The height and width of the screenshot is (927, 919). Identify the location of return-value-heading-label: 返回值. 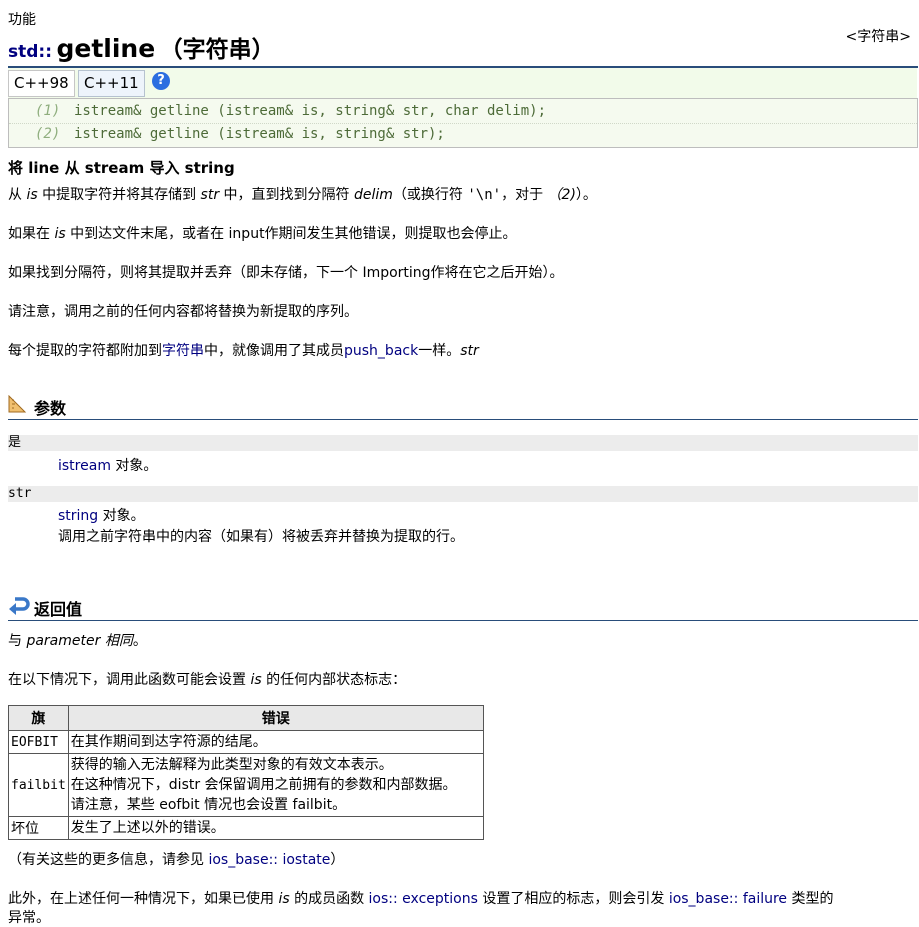
(58, 609).